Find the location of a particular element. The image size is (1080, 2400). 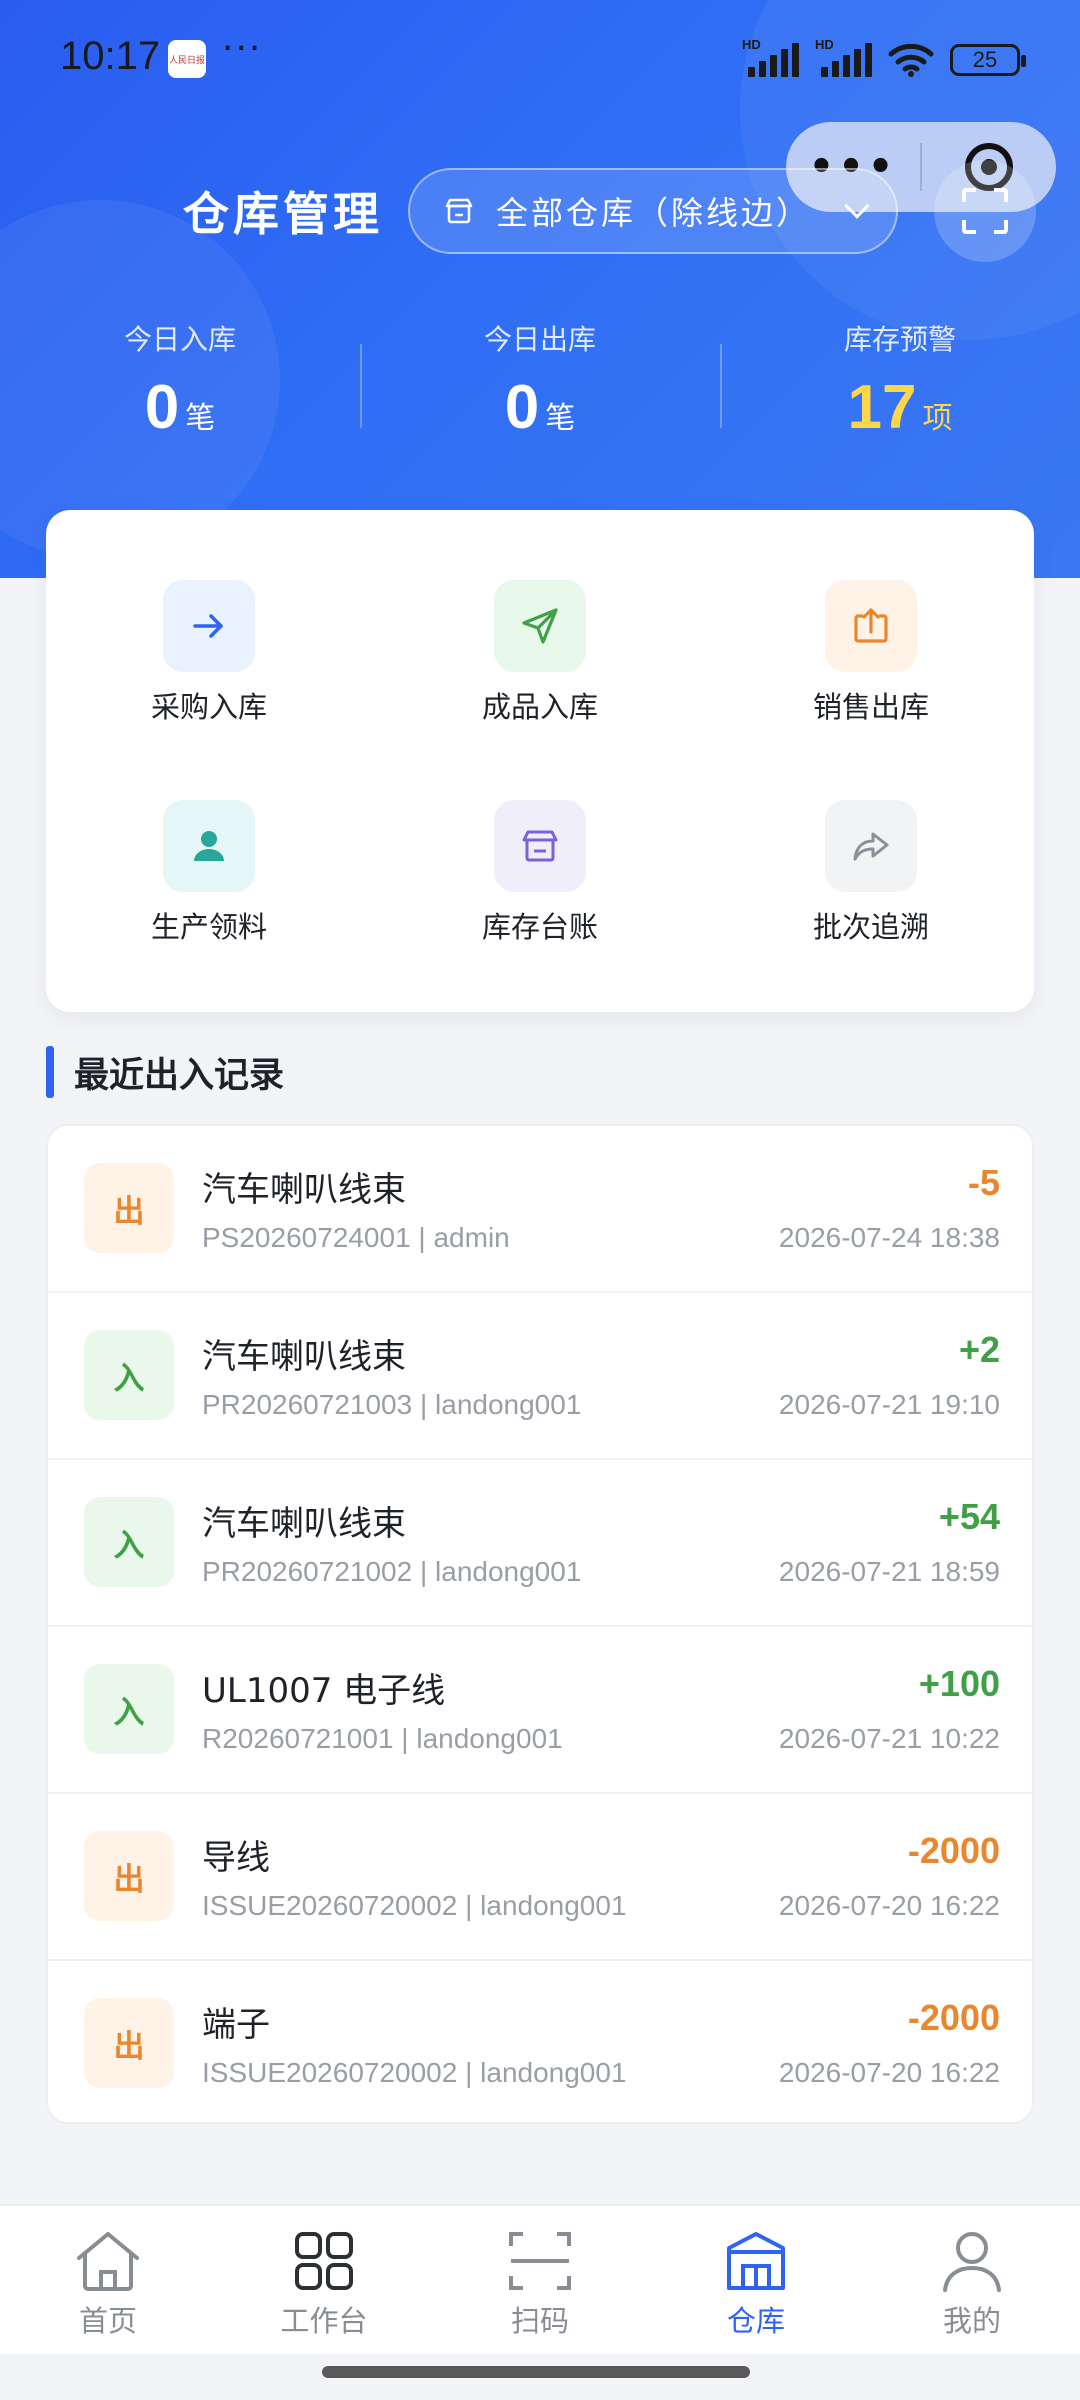

stat-unit: 项 is located at coordinates (937, 418).